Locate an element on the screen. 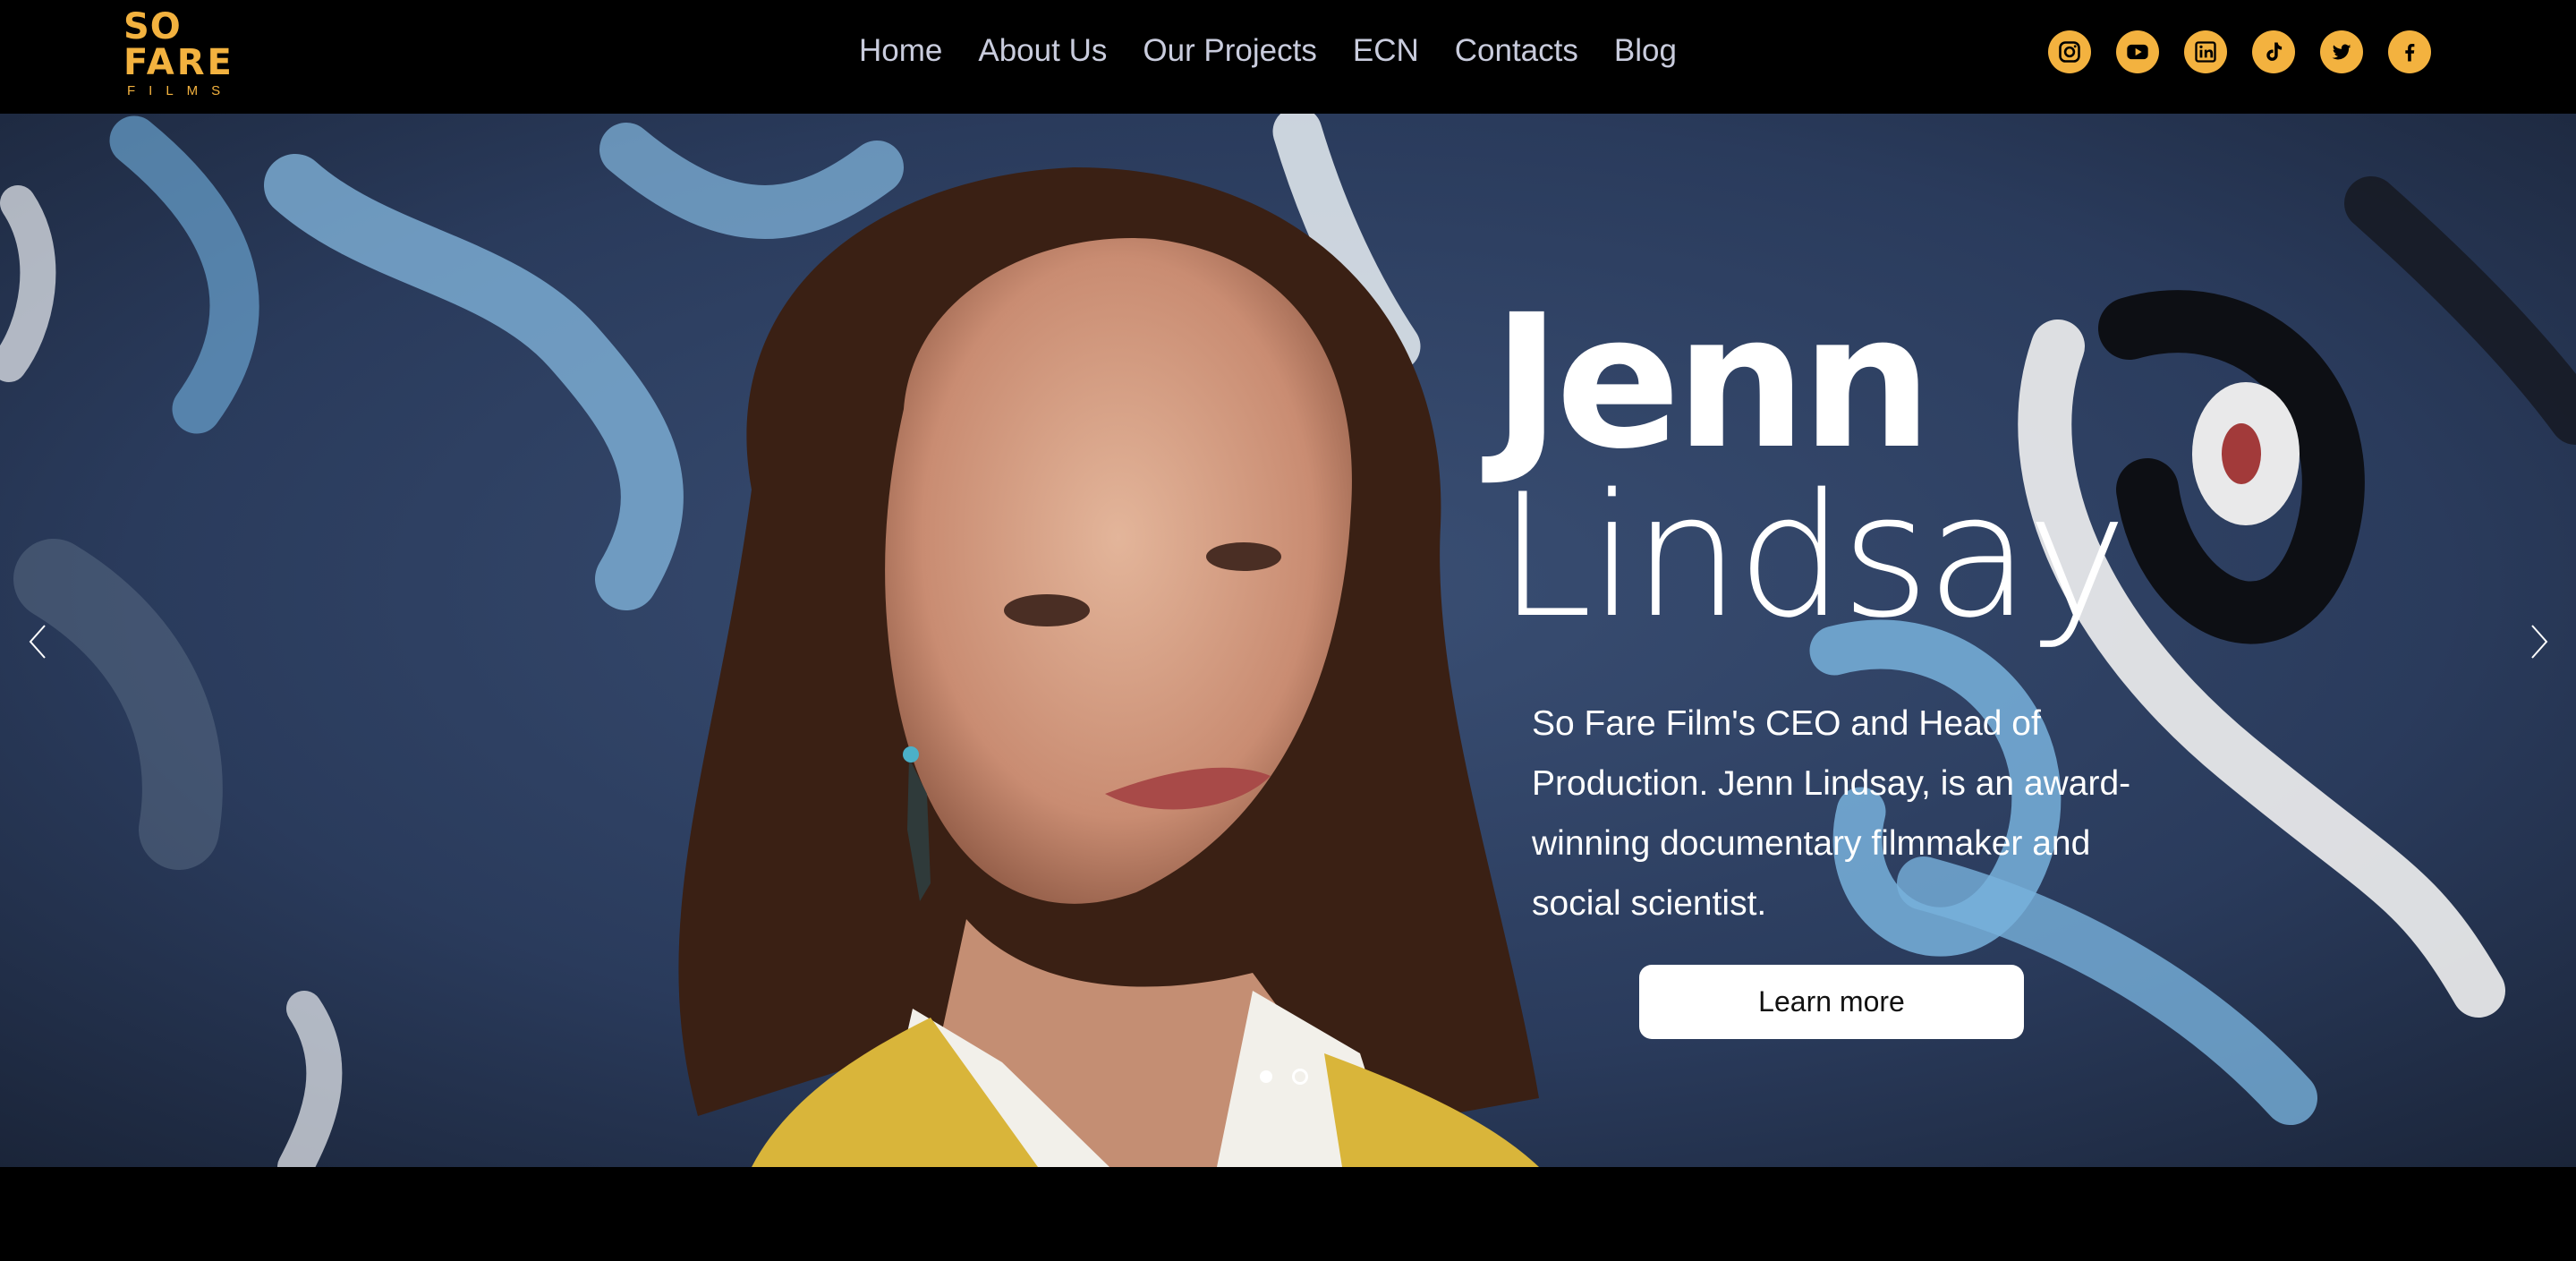 Image resolution: width=2576 pixels, height=1261 pixels. social-links is located at coordinates (2239, 51).